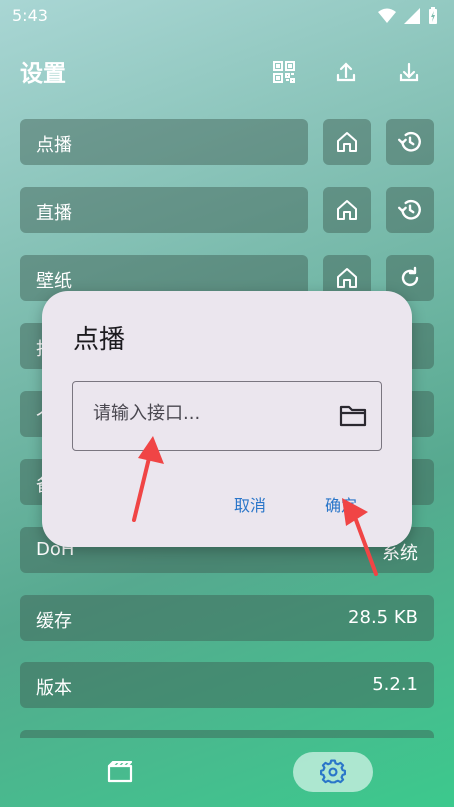 This screenshot has height=807, width=454. I want to click on film-icon, so click(120, 772).